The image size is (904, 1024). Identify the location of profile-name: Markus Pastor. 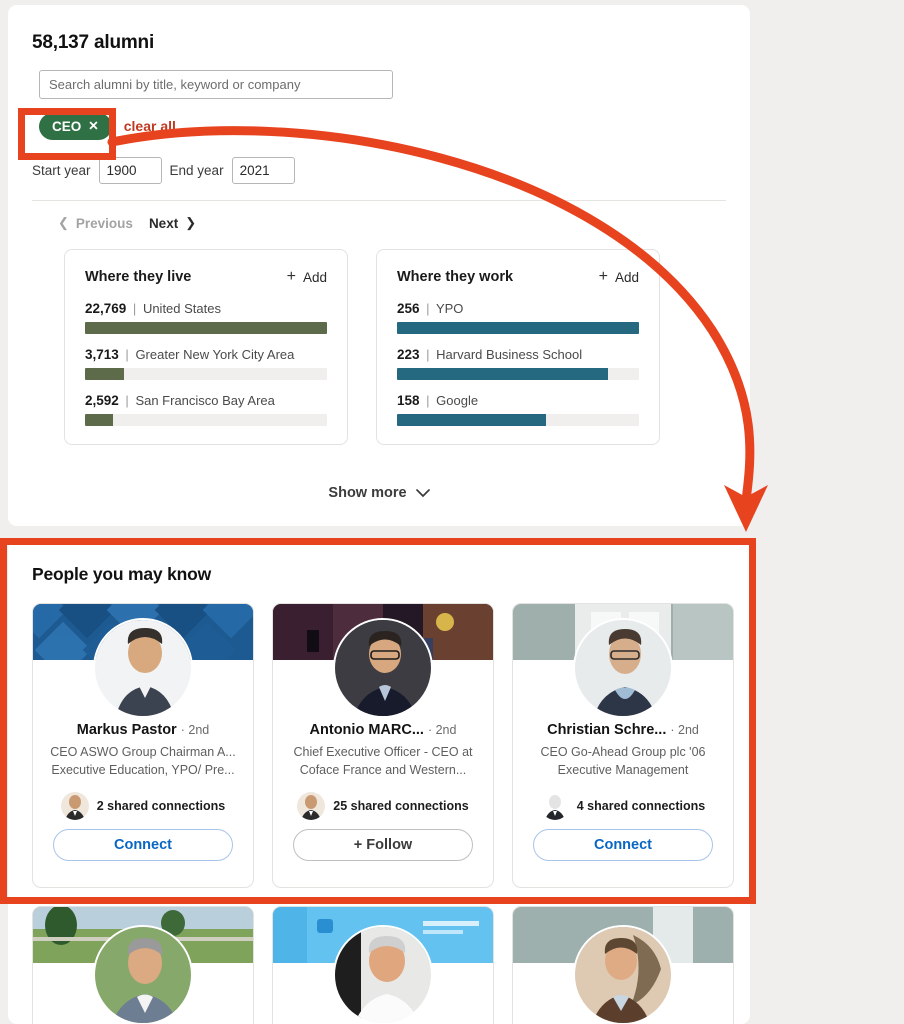
(127, 730).